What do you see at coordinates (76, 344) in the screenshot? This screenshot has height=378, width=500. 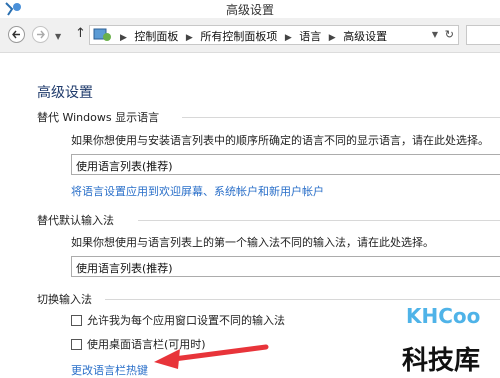 I see `desktop-language-bar-checkbox` at bounding box center [76, 344].